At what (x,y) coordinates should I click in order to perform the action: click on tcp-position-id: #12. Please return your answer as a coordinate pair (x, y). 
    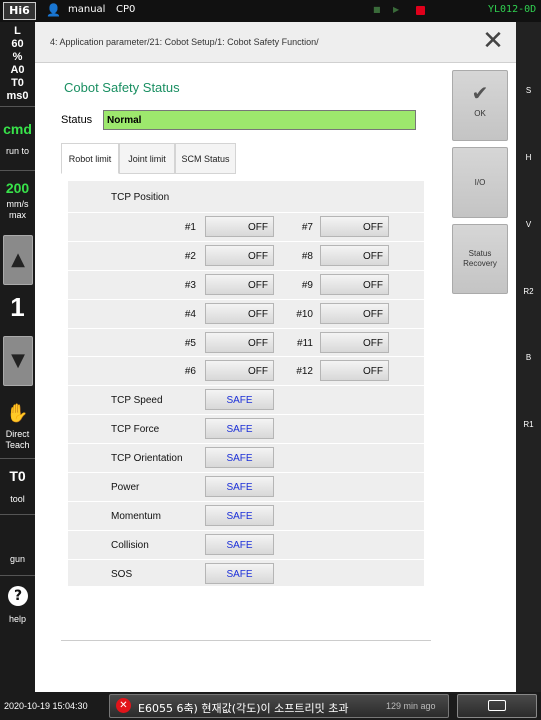
    Looking at the image, I should click on (304, 372).